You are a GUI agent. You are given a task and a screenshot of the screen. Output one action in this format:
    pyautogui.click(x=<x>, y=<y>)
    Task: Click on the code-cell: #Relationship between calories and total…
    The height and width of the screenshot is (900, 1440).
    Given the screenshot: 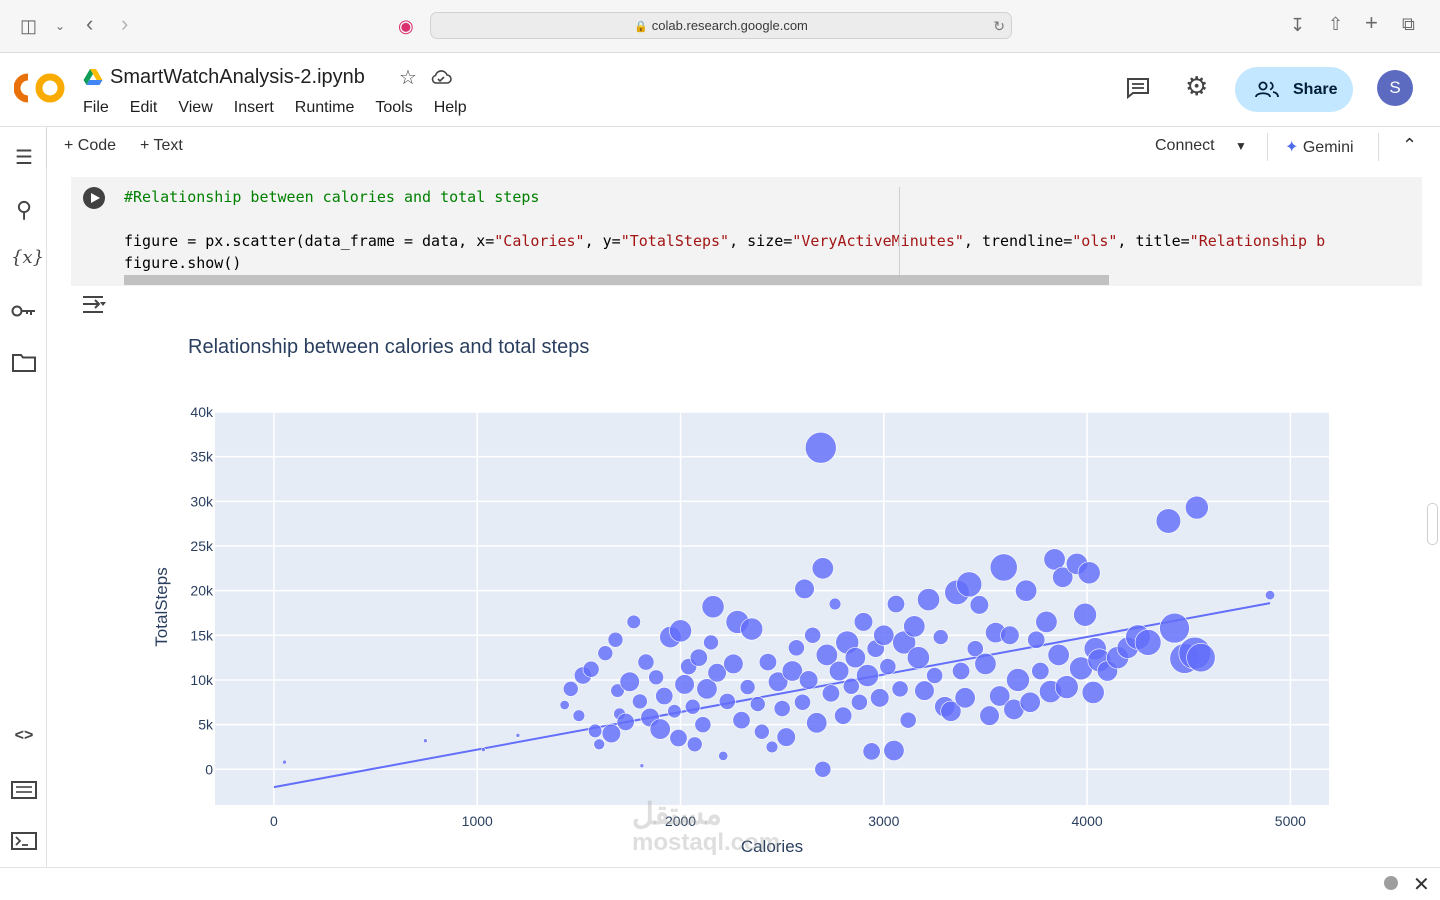 What is the action you would take?
    pyautogui.click(x=746, y=231)
    